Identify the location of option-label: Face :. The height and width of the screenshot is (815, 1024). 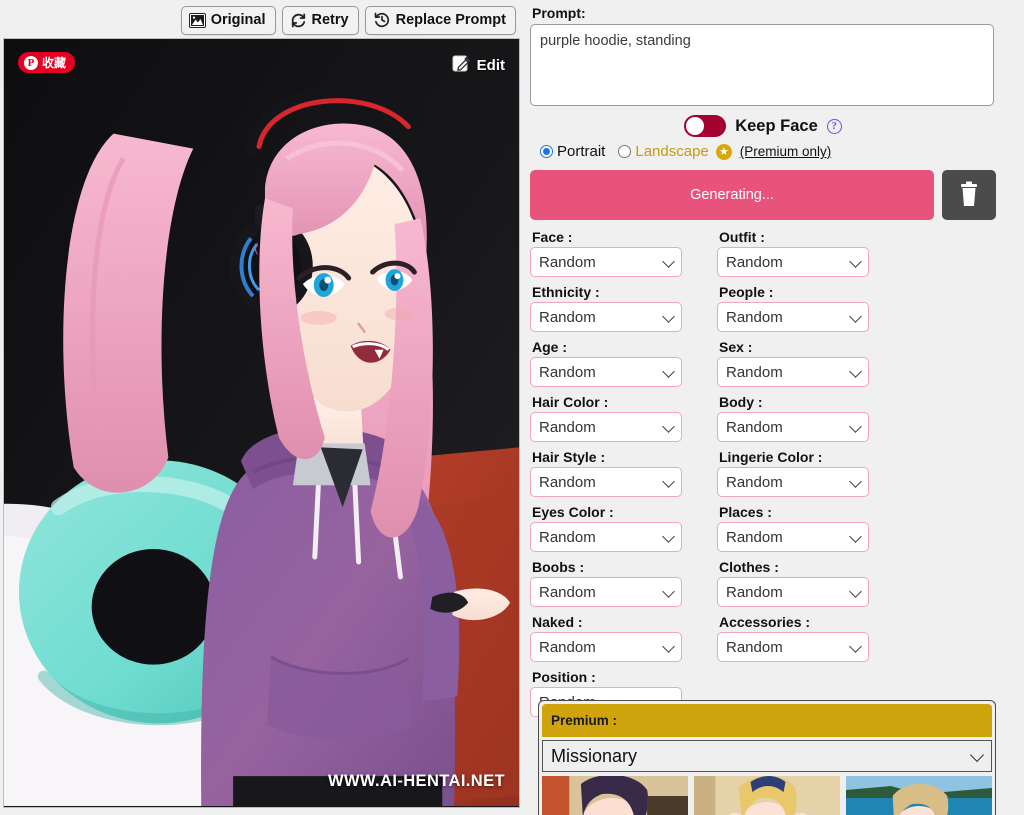
(552, 237).